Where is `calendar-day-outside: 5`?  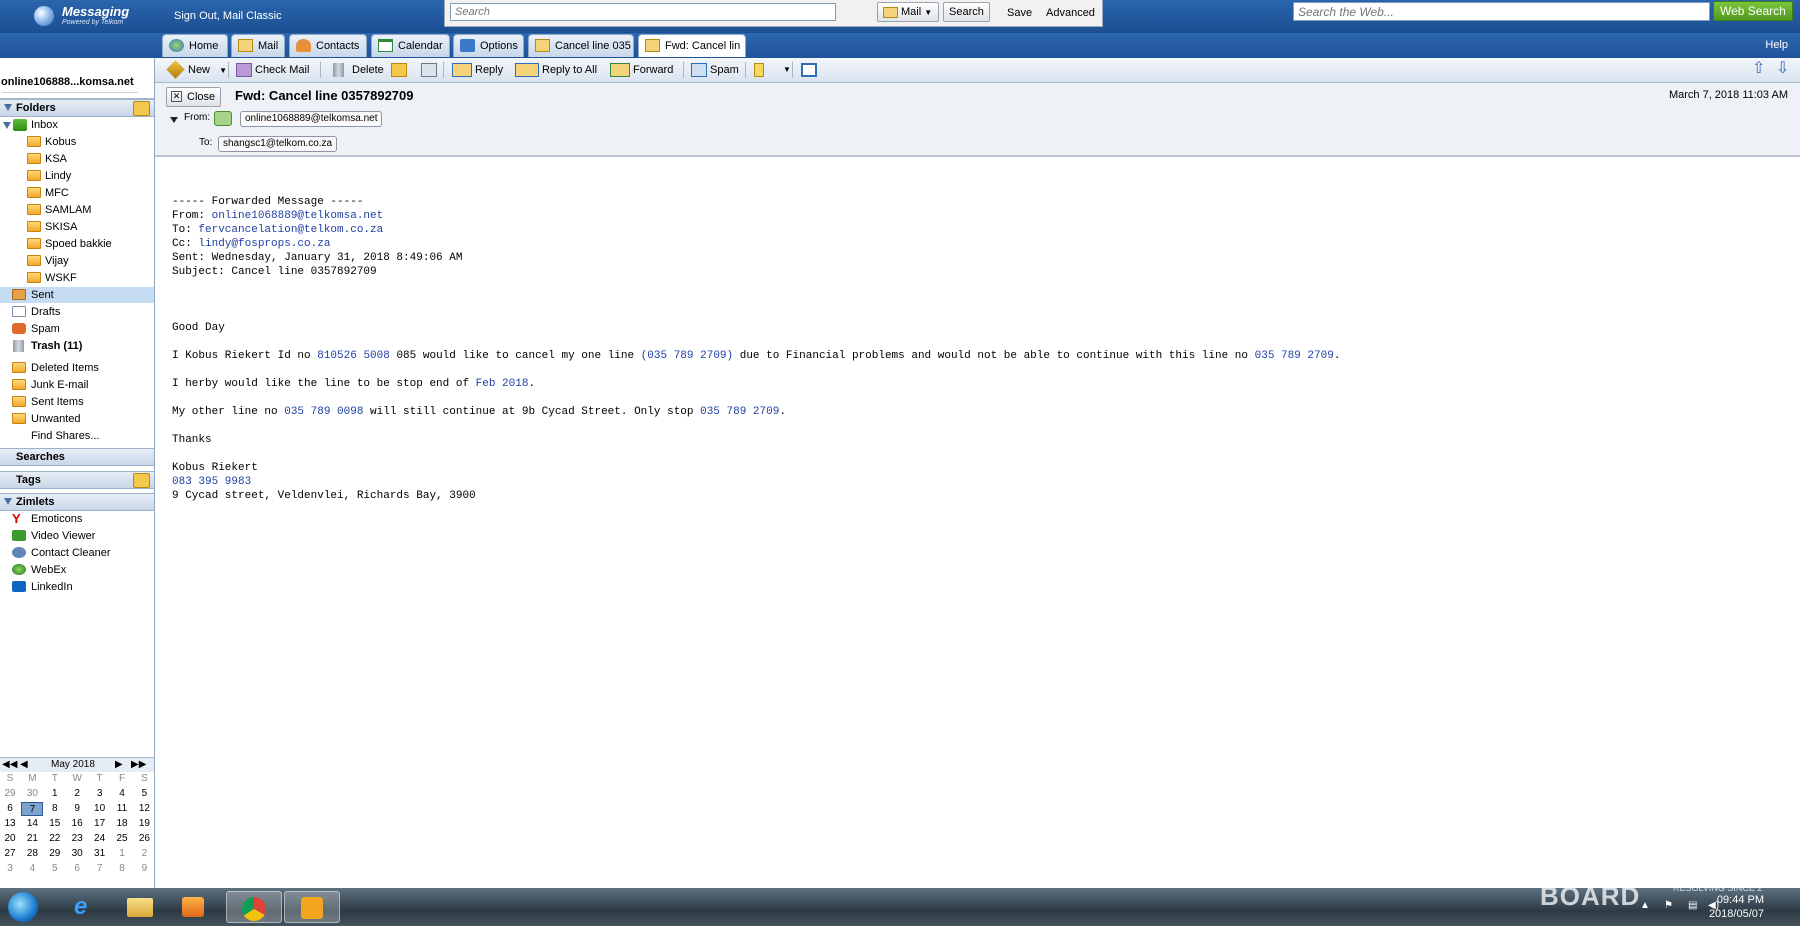
calendar-day-outside: 5 is located at coordinates (55, 869).